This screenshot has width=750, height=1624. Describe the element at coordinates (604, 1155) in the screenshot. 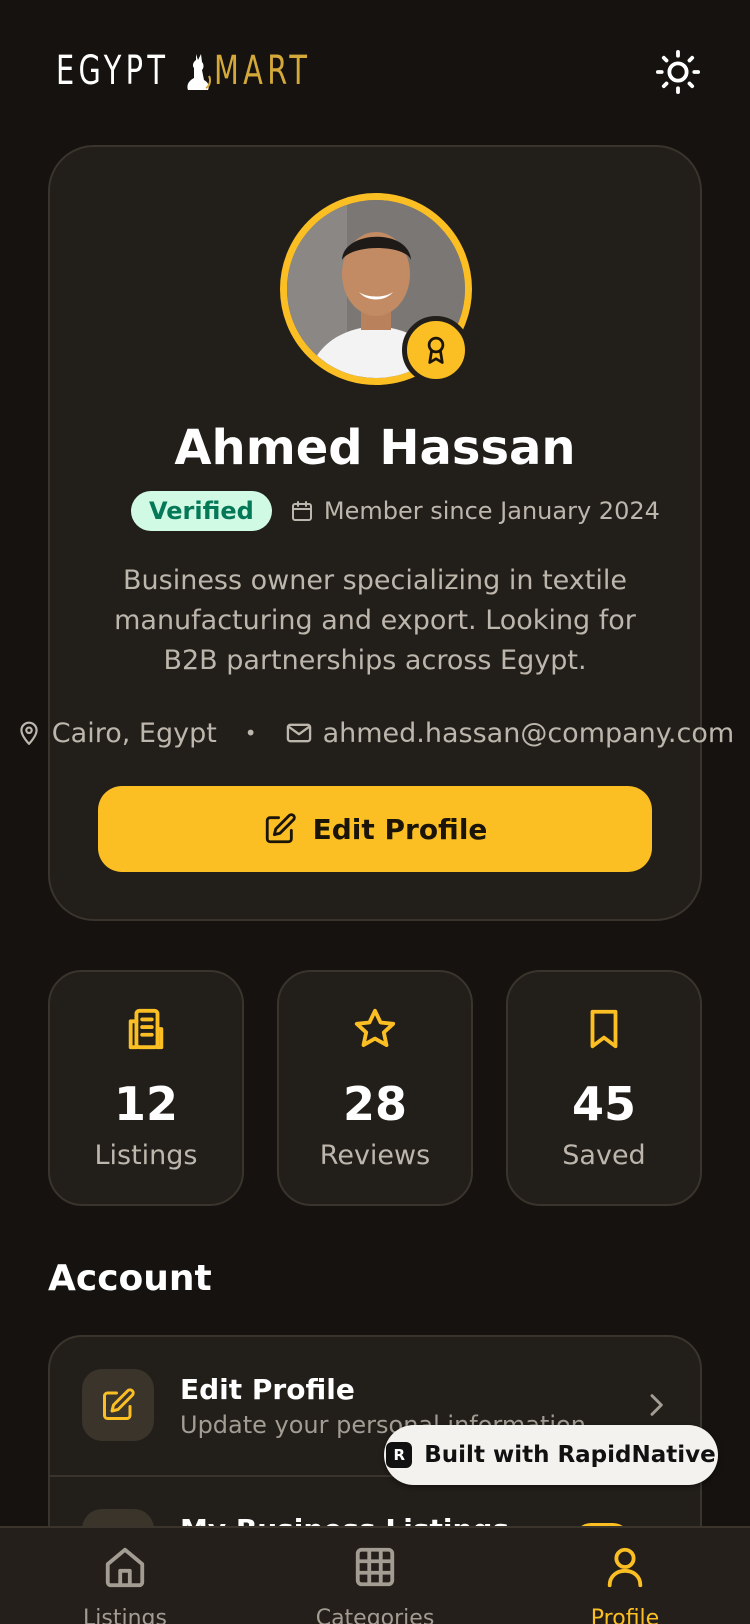

I see `stat-label: Saved` at that location.